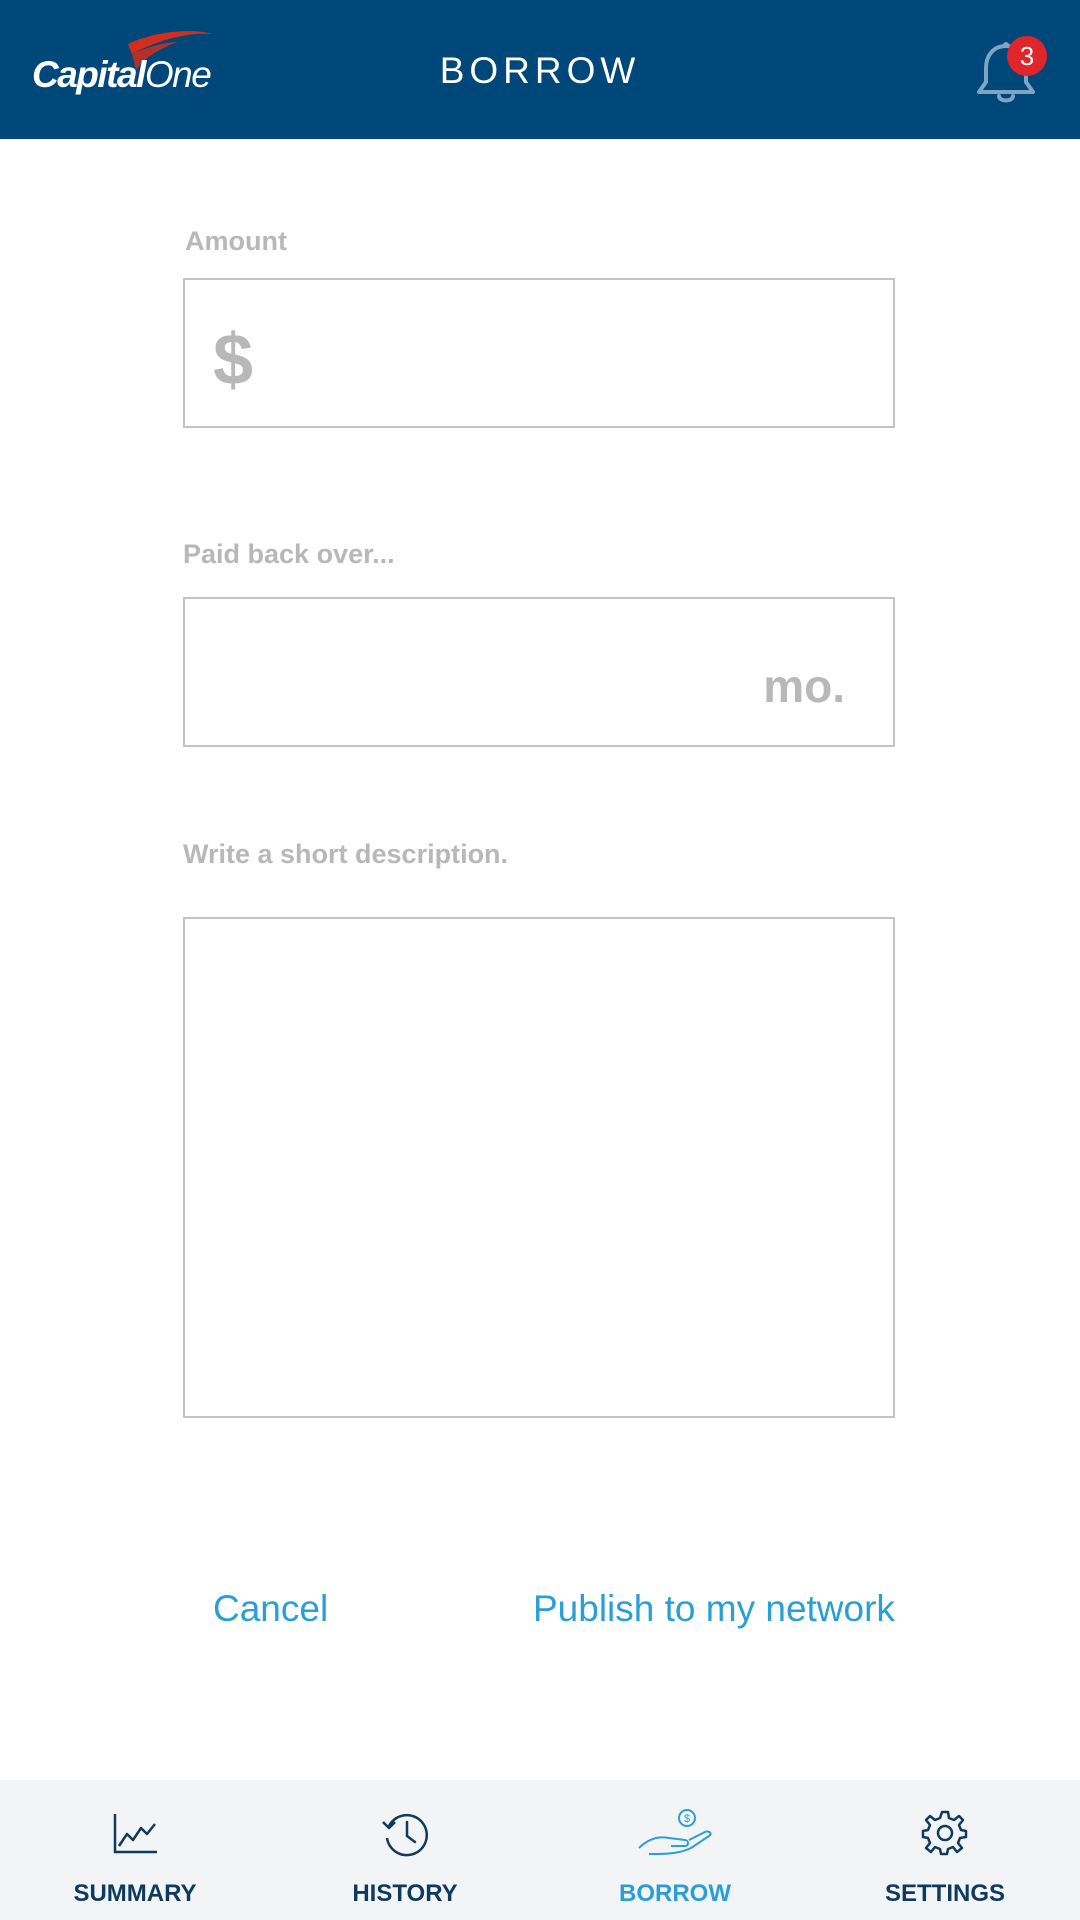 Image resolution: width=1080 pixels, height=1920 pixels. Describe the element at coordinates (233, 360) in the screenshot. I see `currency-prefix: $` at that location.